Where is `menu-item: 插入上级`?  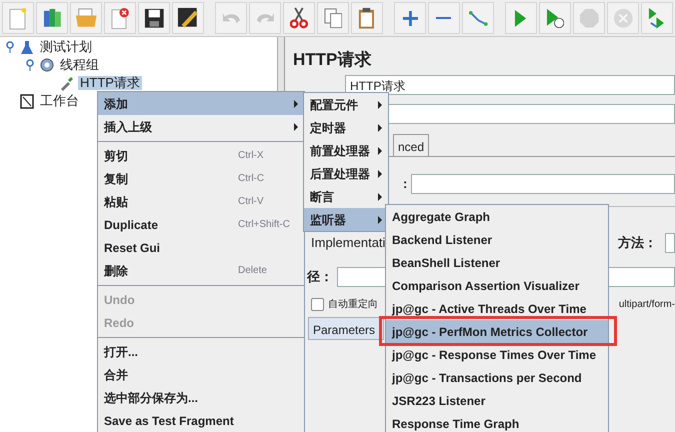 menu-item: 插入上级 is located at coordinates (201, 126).